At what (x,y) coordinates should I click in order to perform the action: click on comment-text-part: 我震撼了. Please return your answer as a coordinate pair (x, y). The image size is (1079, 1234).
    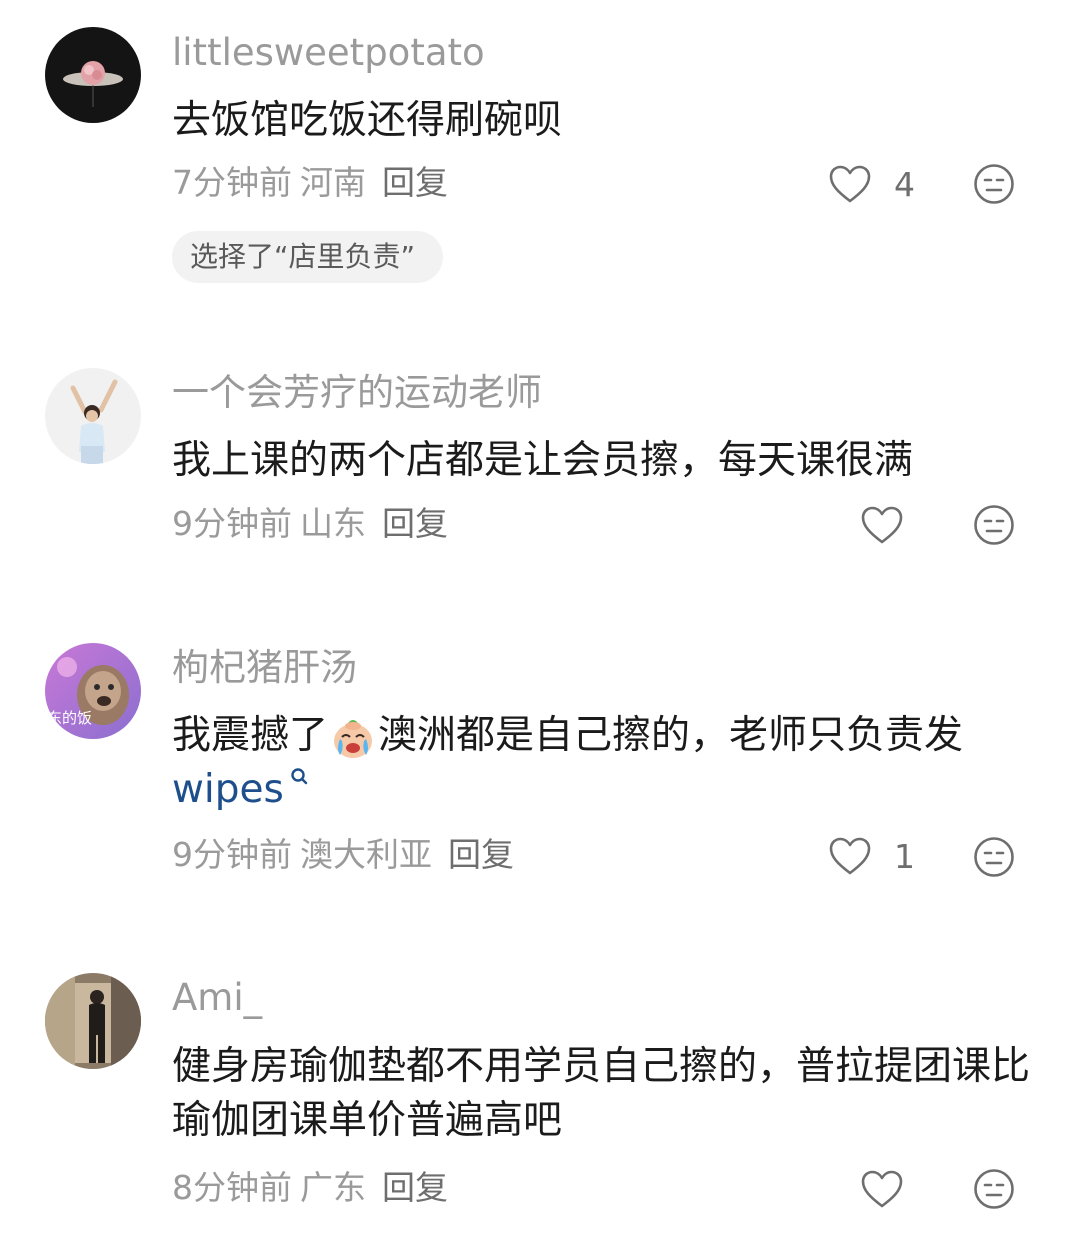
    Looking at the image, I should click on (250, 735).